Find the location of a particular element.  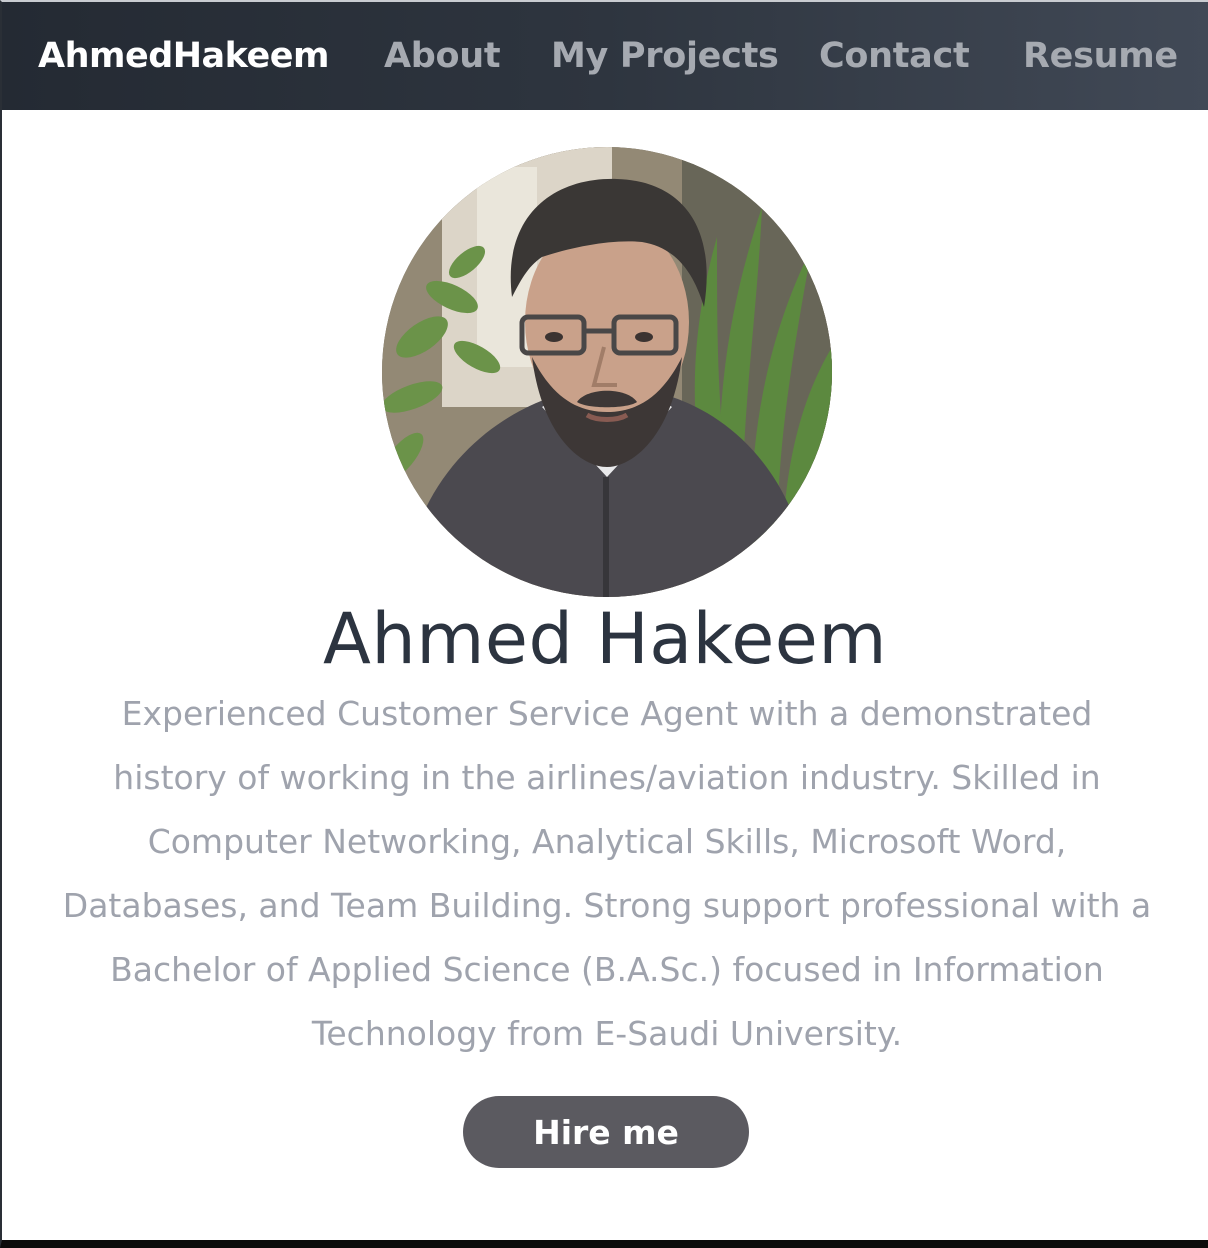

profile-photo-illustration is located at coordinates (607, 372).